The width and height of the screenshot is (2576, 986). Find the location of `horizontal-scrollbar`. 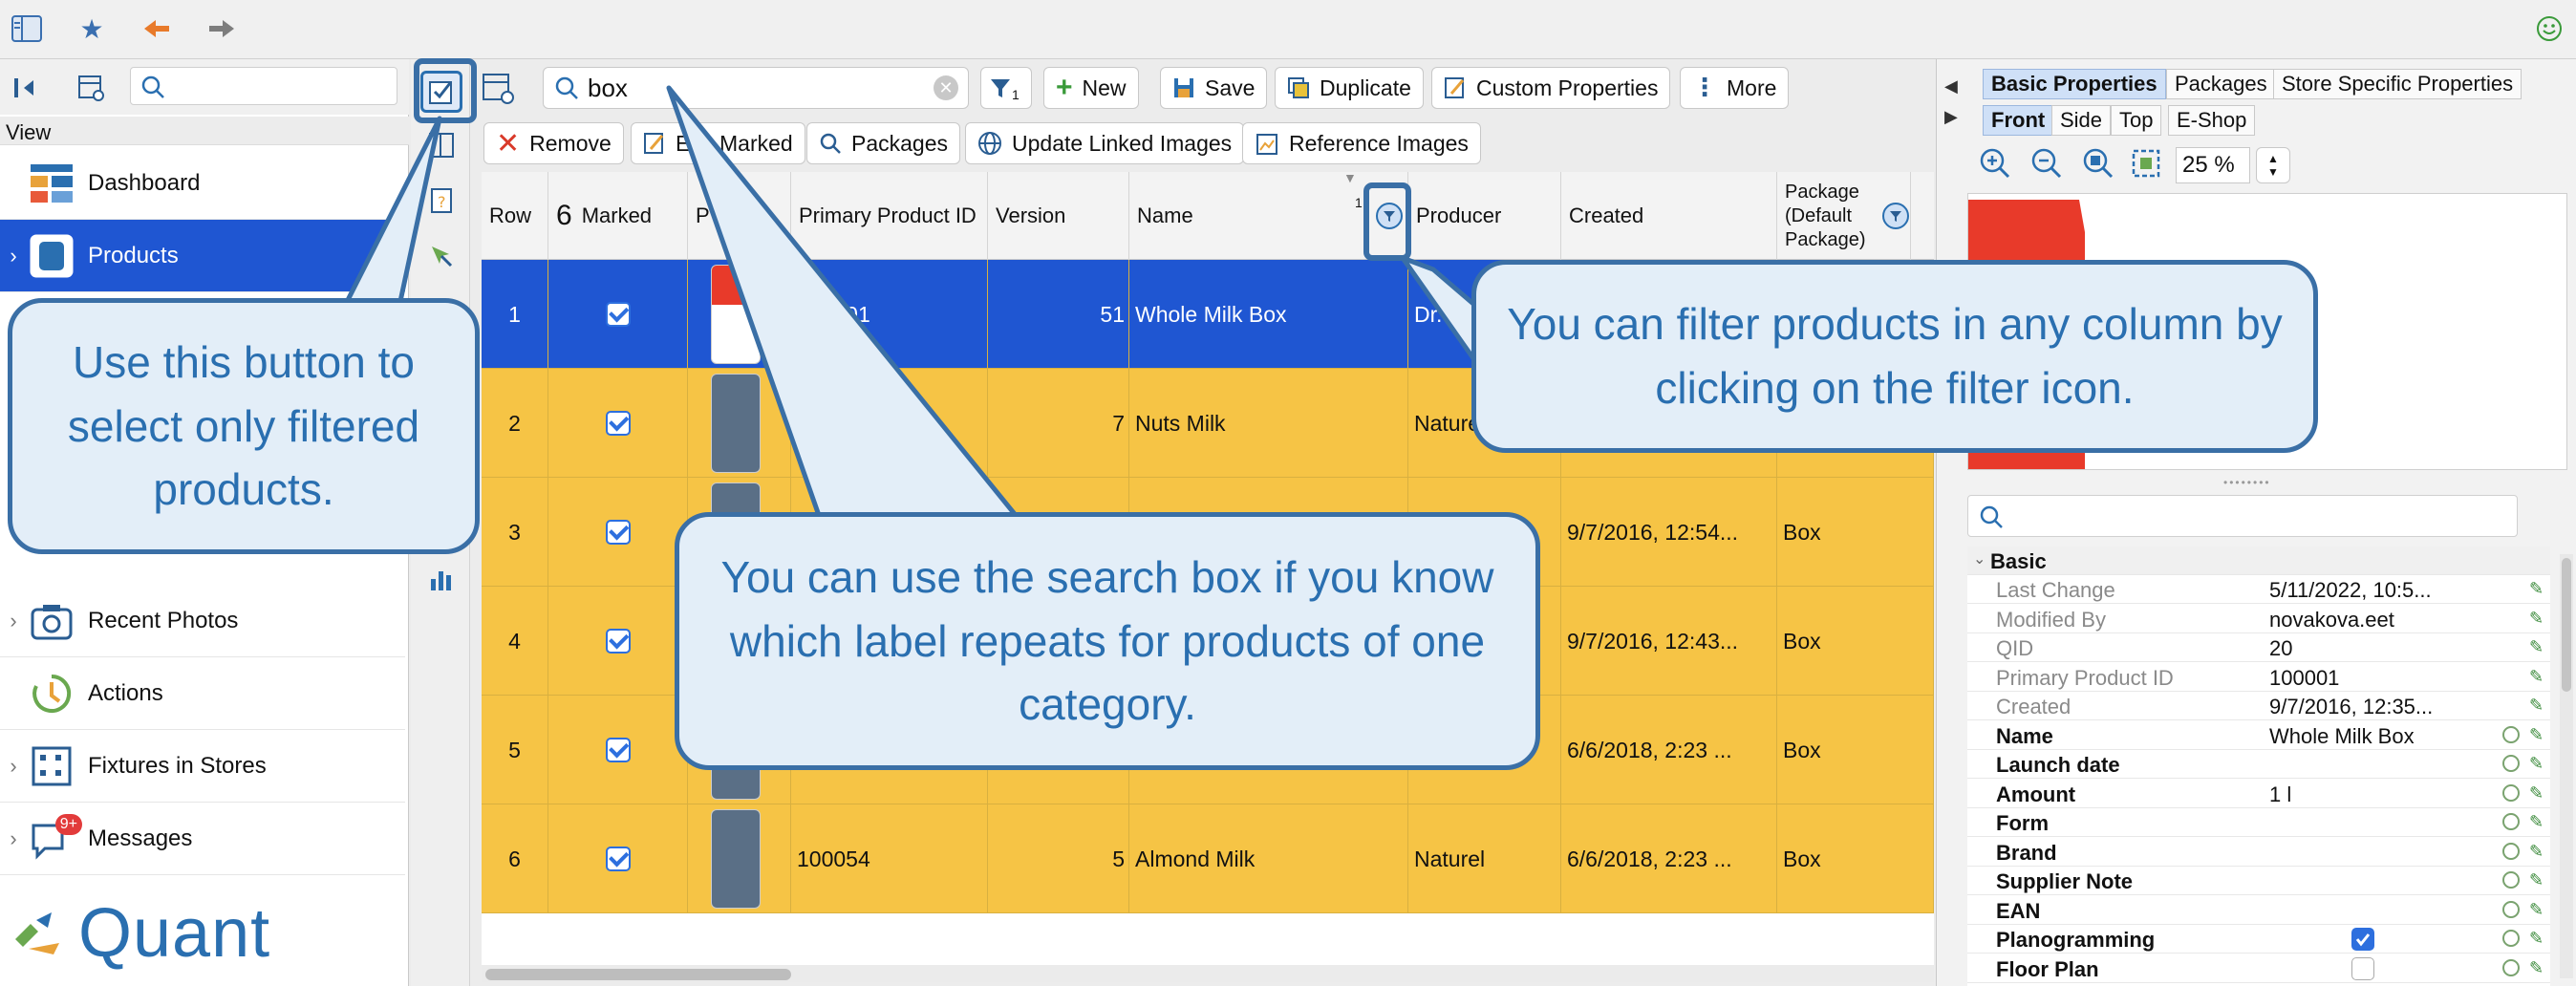

horizontal-scrollbar is located at coordinates (1208, 973).